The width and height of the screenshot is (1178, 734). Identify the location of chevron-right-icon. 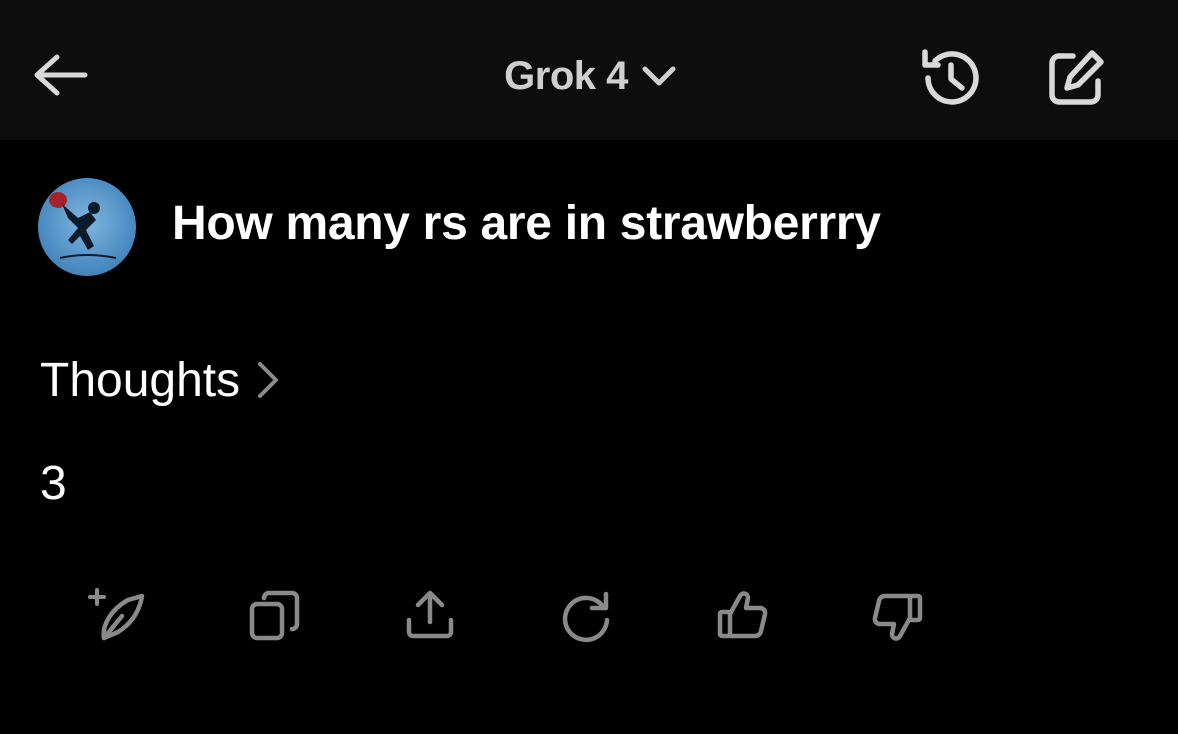
(268, 380).